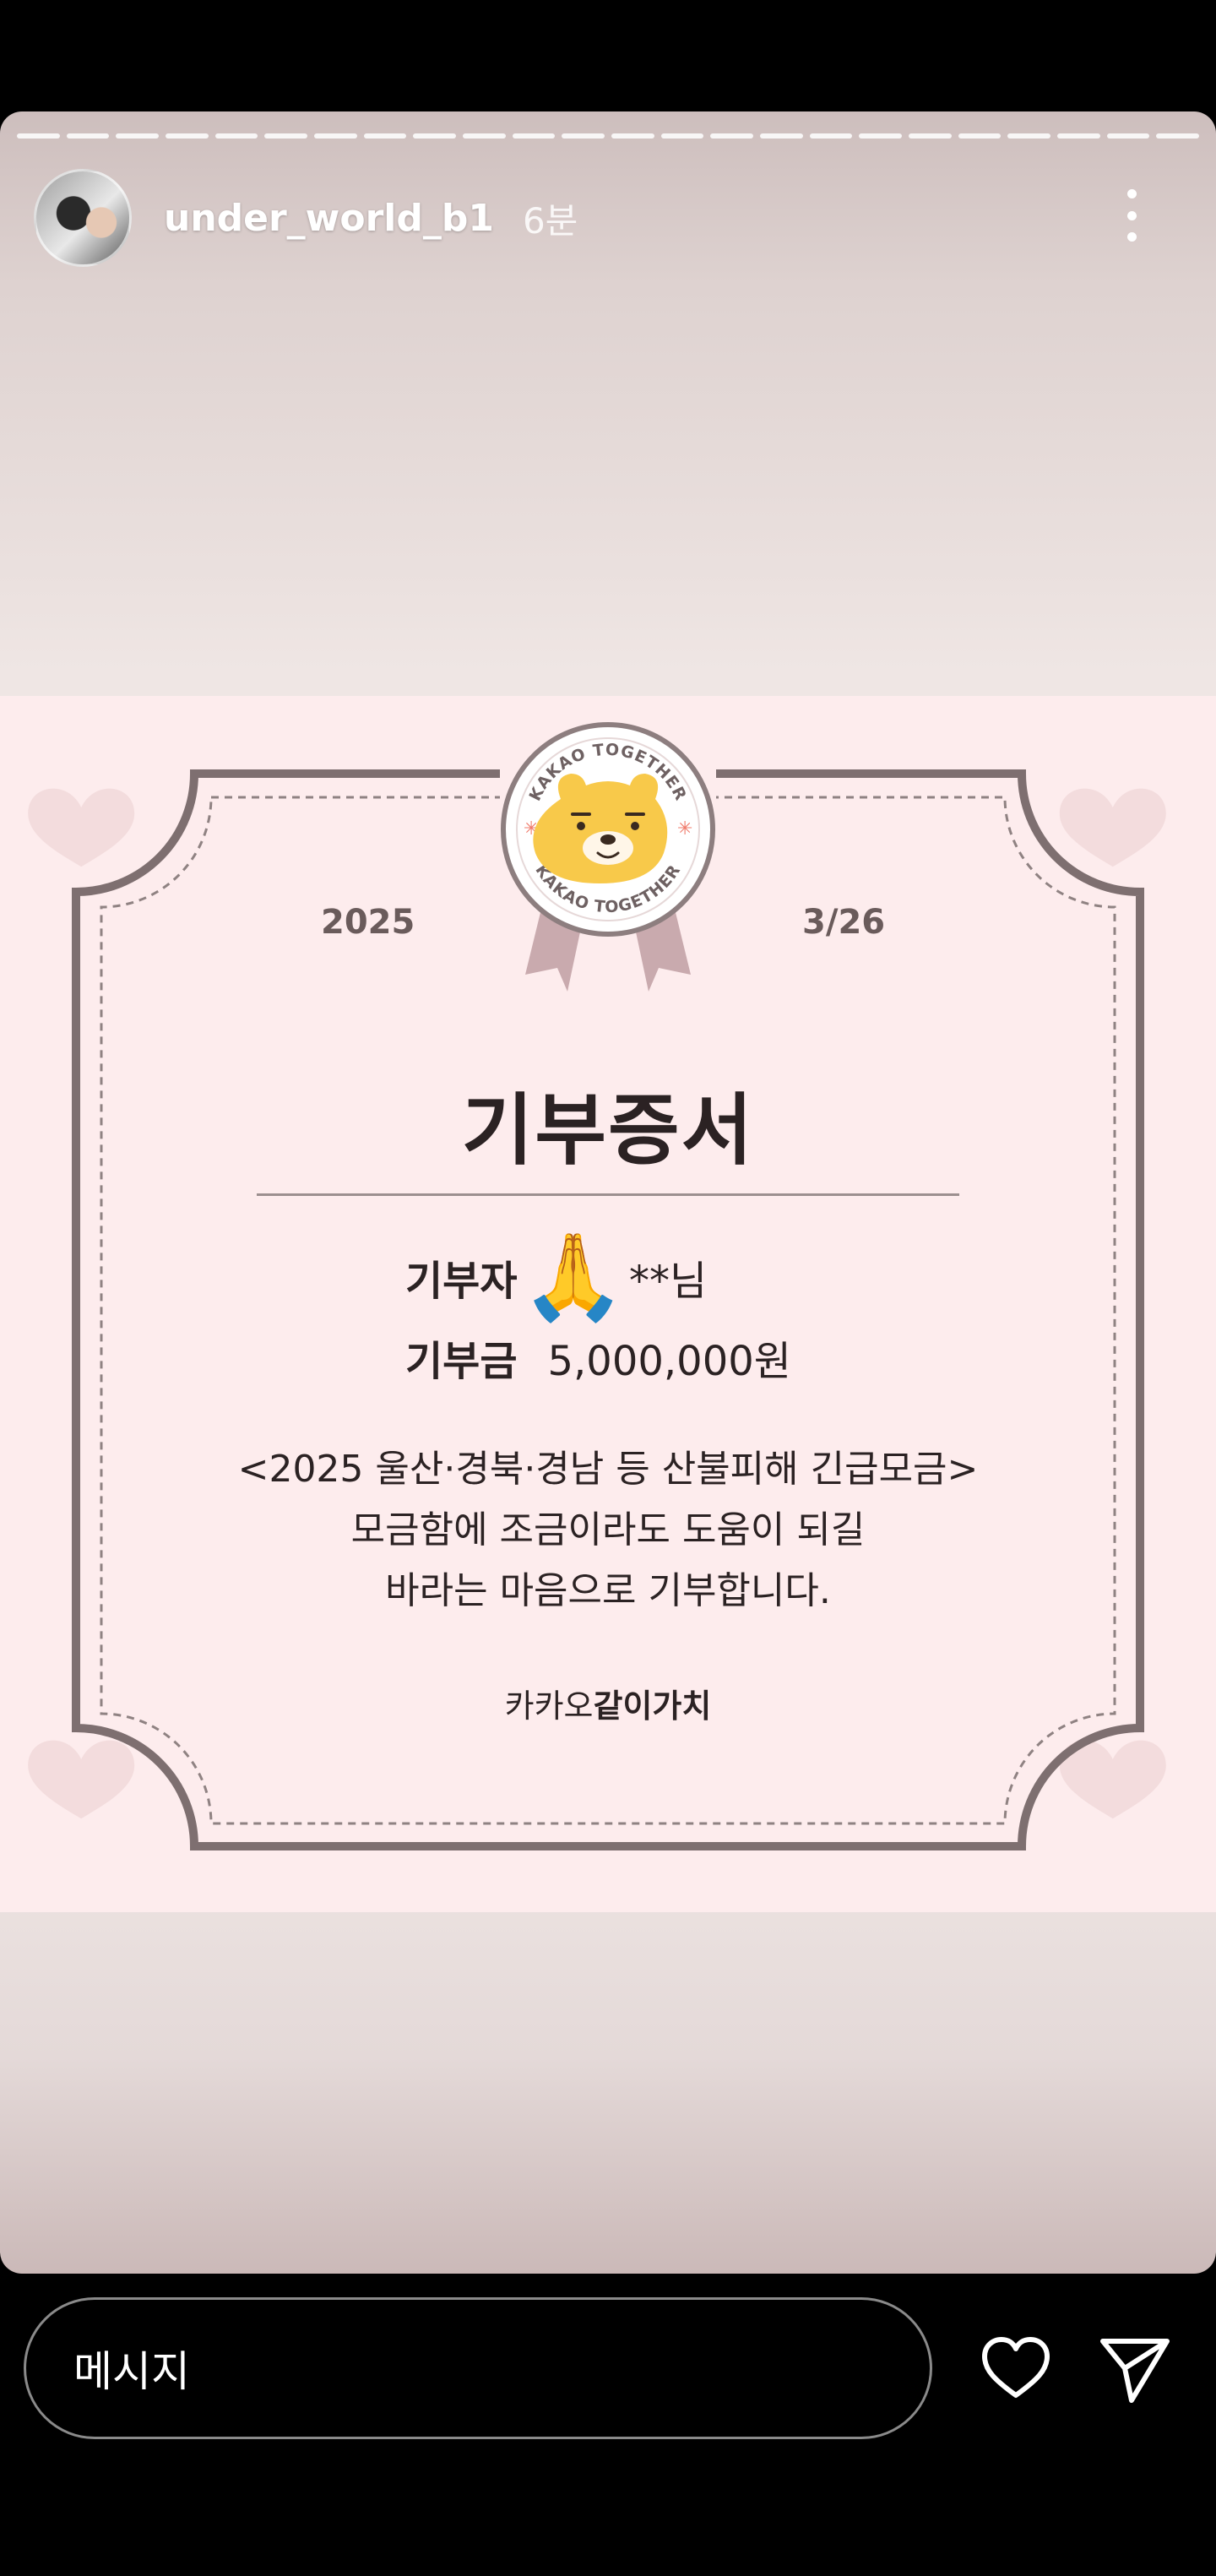 Image resolution: width=1216 pixels, height=2576 pixels. I want to click on kakao-brand-logo: 카카오같이가치, so click(608, 1703).